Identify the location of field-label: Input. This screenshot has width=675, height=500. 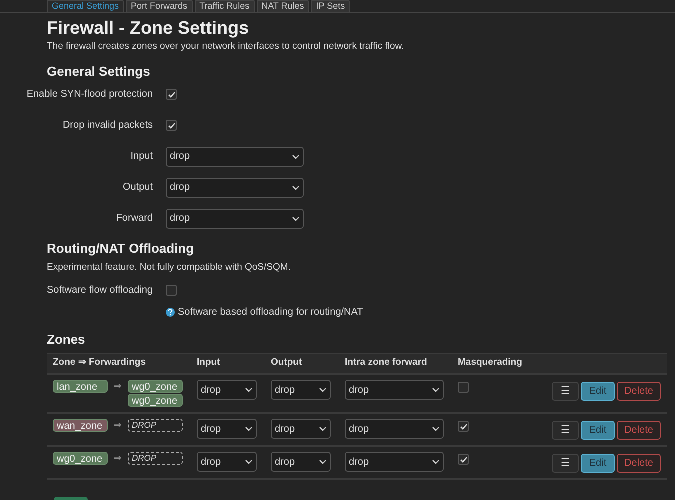
(142, 157).